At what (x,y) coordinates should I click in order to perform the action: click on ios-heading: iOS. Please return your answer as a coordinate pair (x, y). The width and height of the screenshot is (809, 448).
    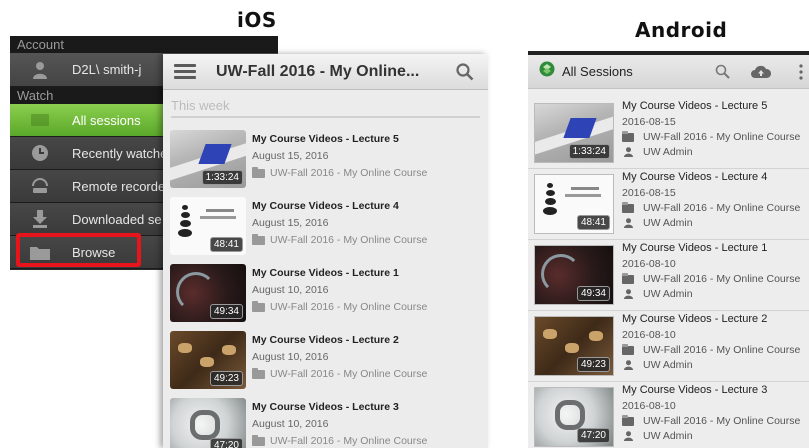
    Looking at the image, I should click on (257, 20).